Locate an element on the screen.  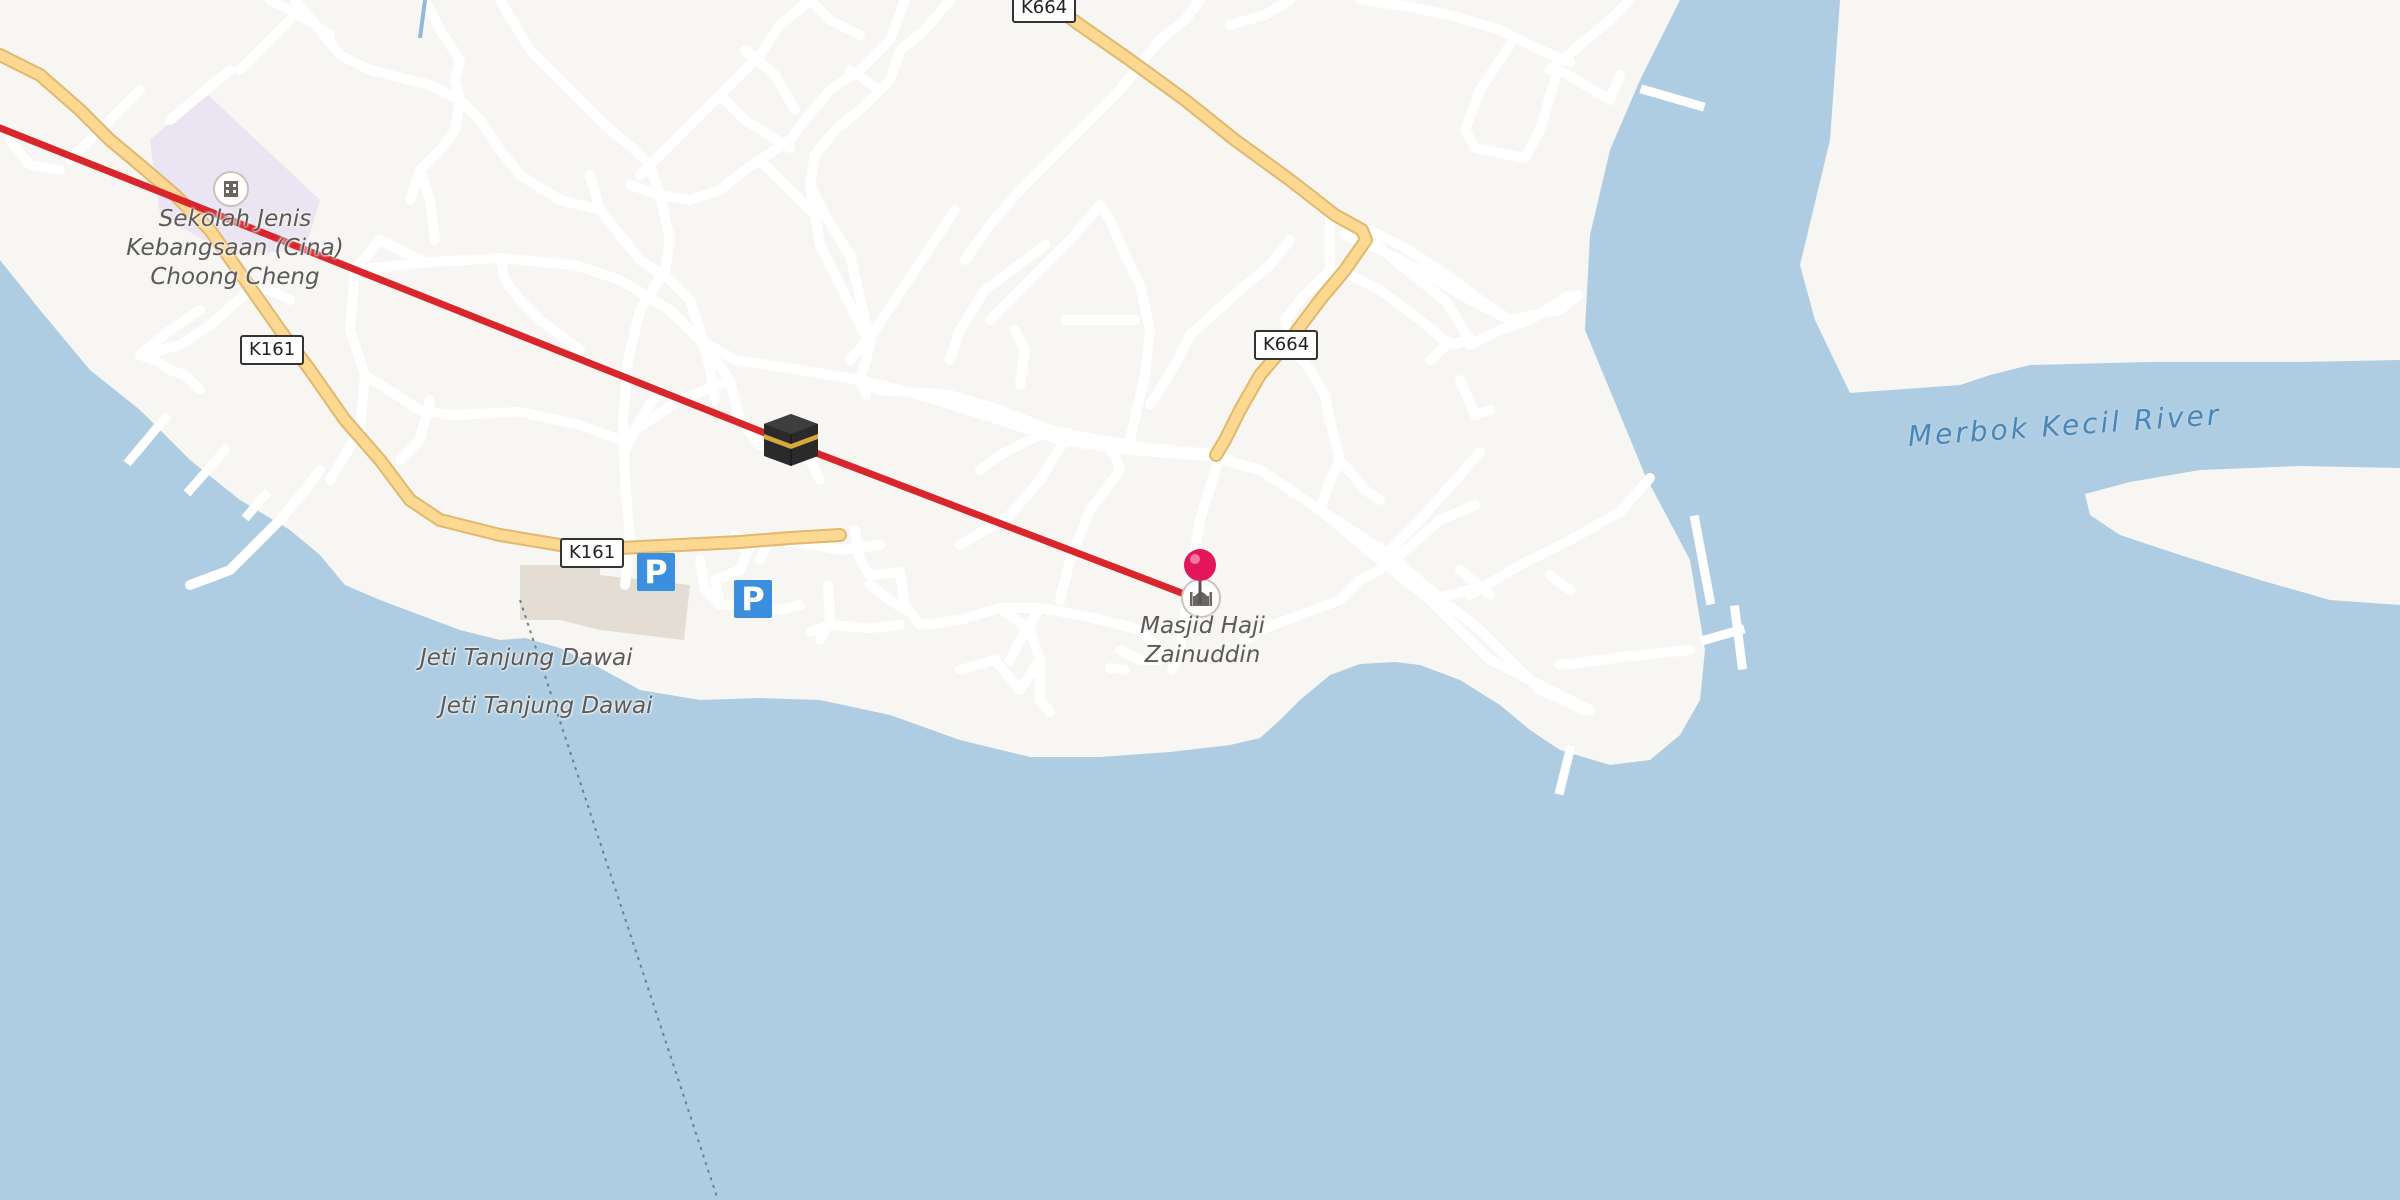
mosque-label-line-2: Zainuddin is located at coordinates (1202, 655).